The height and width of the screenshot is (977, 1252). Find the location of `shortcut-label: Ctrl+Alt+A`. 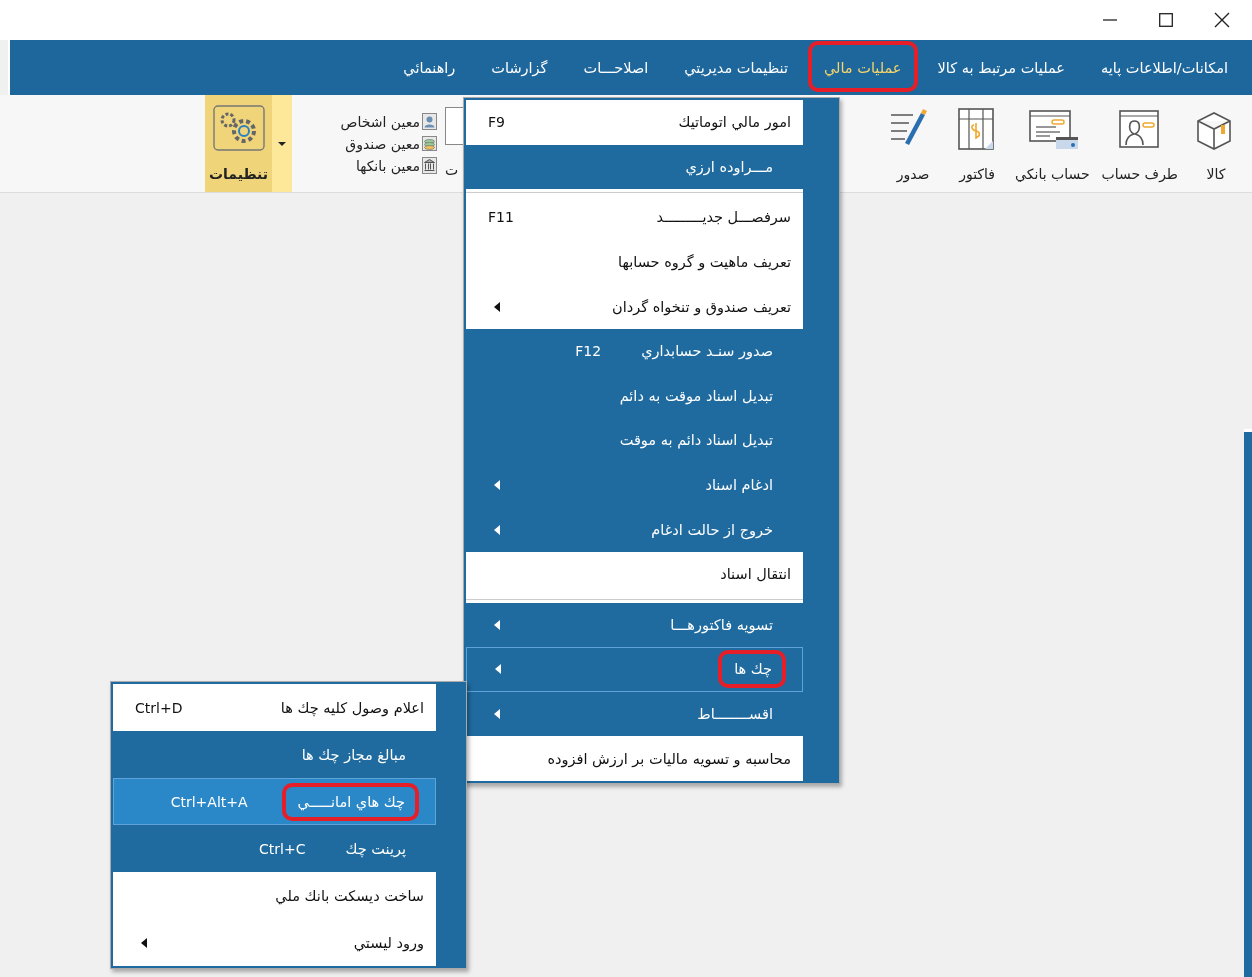

shortcut-label: Ctrl+Alt+A is located at coordinates (209, 801).